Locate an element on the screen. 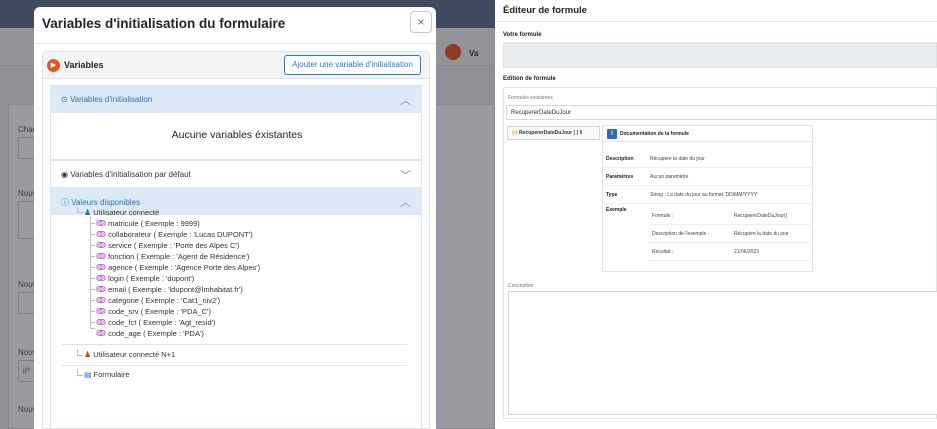 This screenshot has height=429, width=937. edition-label: Edition de formule is located at coordinates (529, 79).